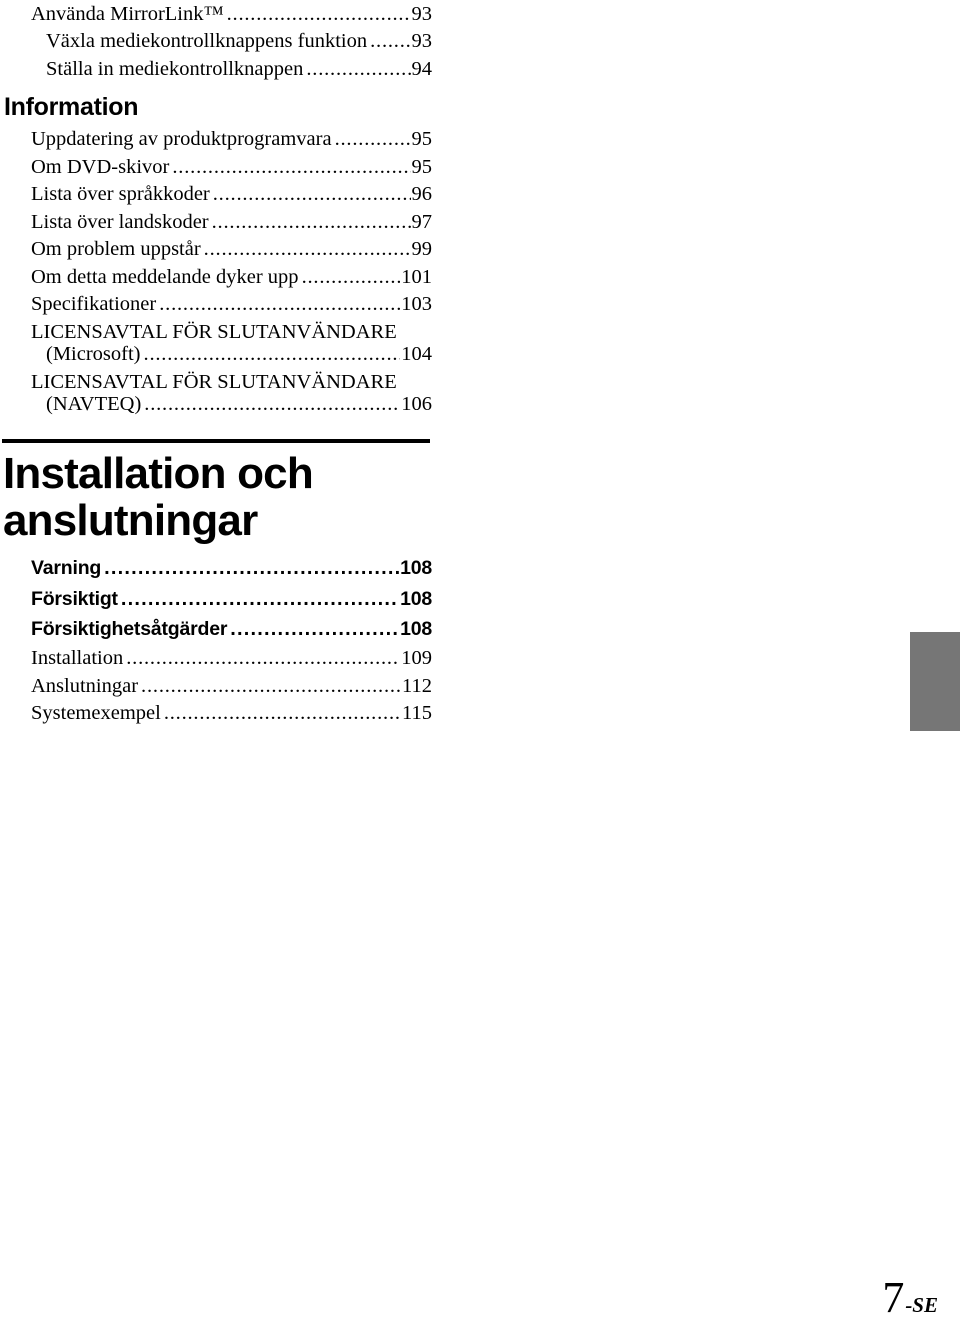 This screenshot has height=1338, width=960. I want to click on page-number-suffix: -SE, so click(921, 1305).